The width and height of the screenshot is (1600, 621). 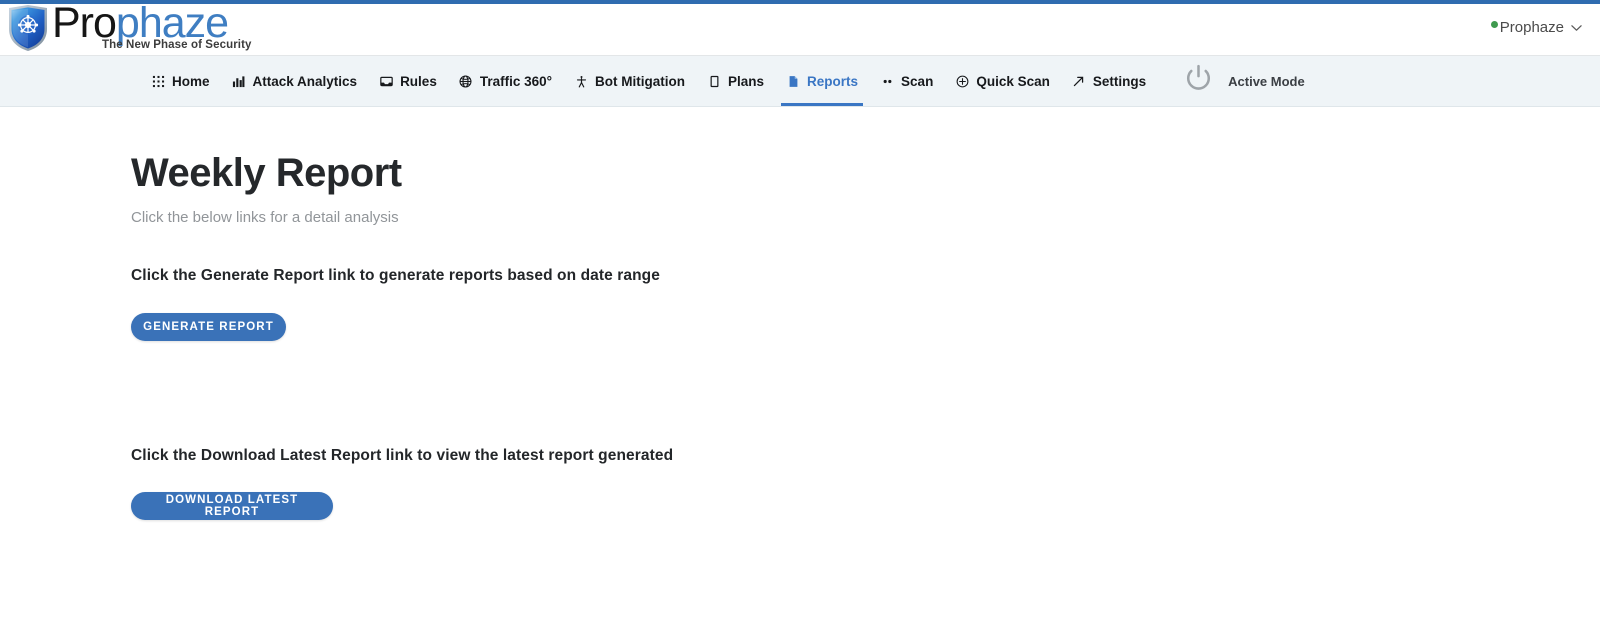 I want to click on plus-circle-icon, so click(x=962, y=81).